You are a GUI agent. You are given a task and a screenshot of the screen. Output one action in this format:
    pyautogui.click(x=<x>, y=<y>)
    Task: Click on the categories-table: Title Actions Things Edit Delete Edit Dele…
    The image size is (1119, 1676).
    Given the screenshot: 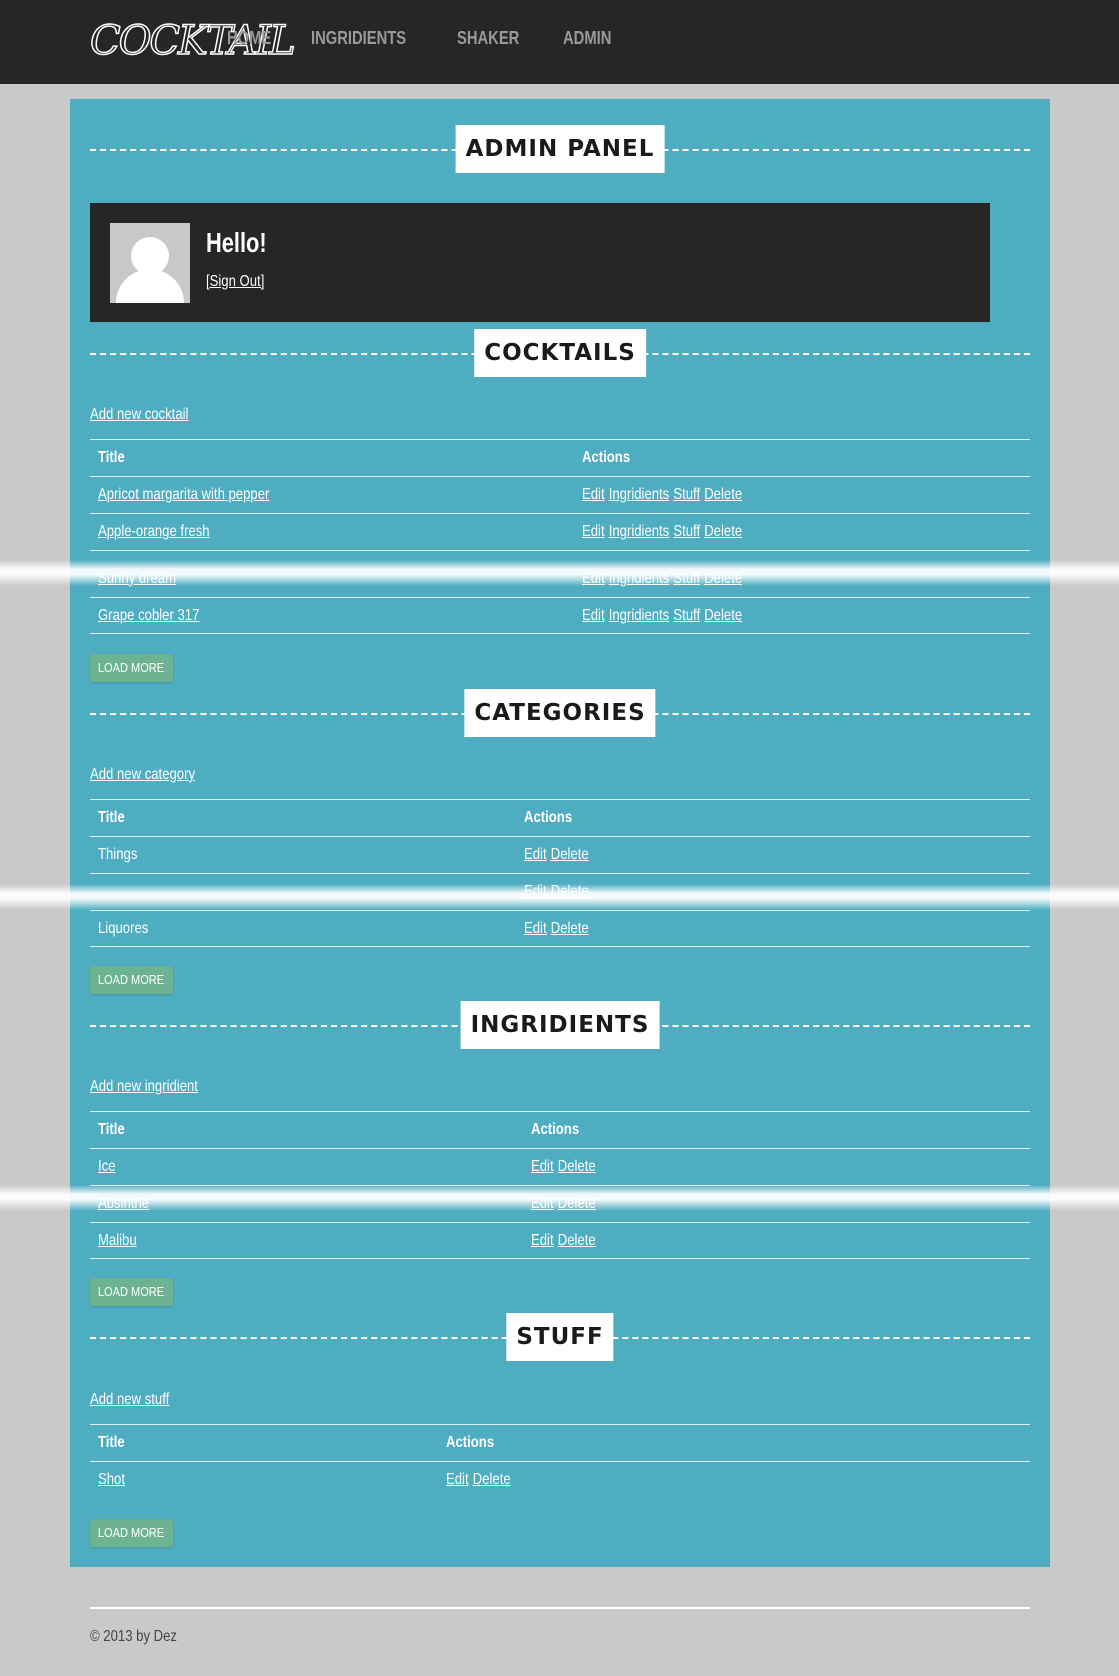 What is the action you would take?
    pyautogui.click(x=560, y=873)
    